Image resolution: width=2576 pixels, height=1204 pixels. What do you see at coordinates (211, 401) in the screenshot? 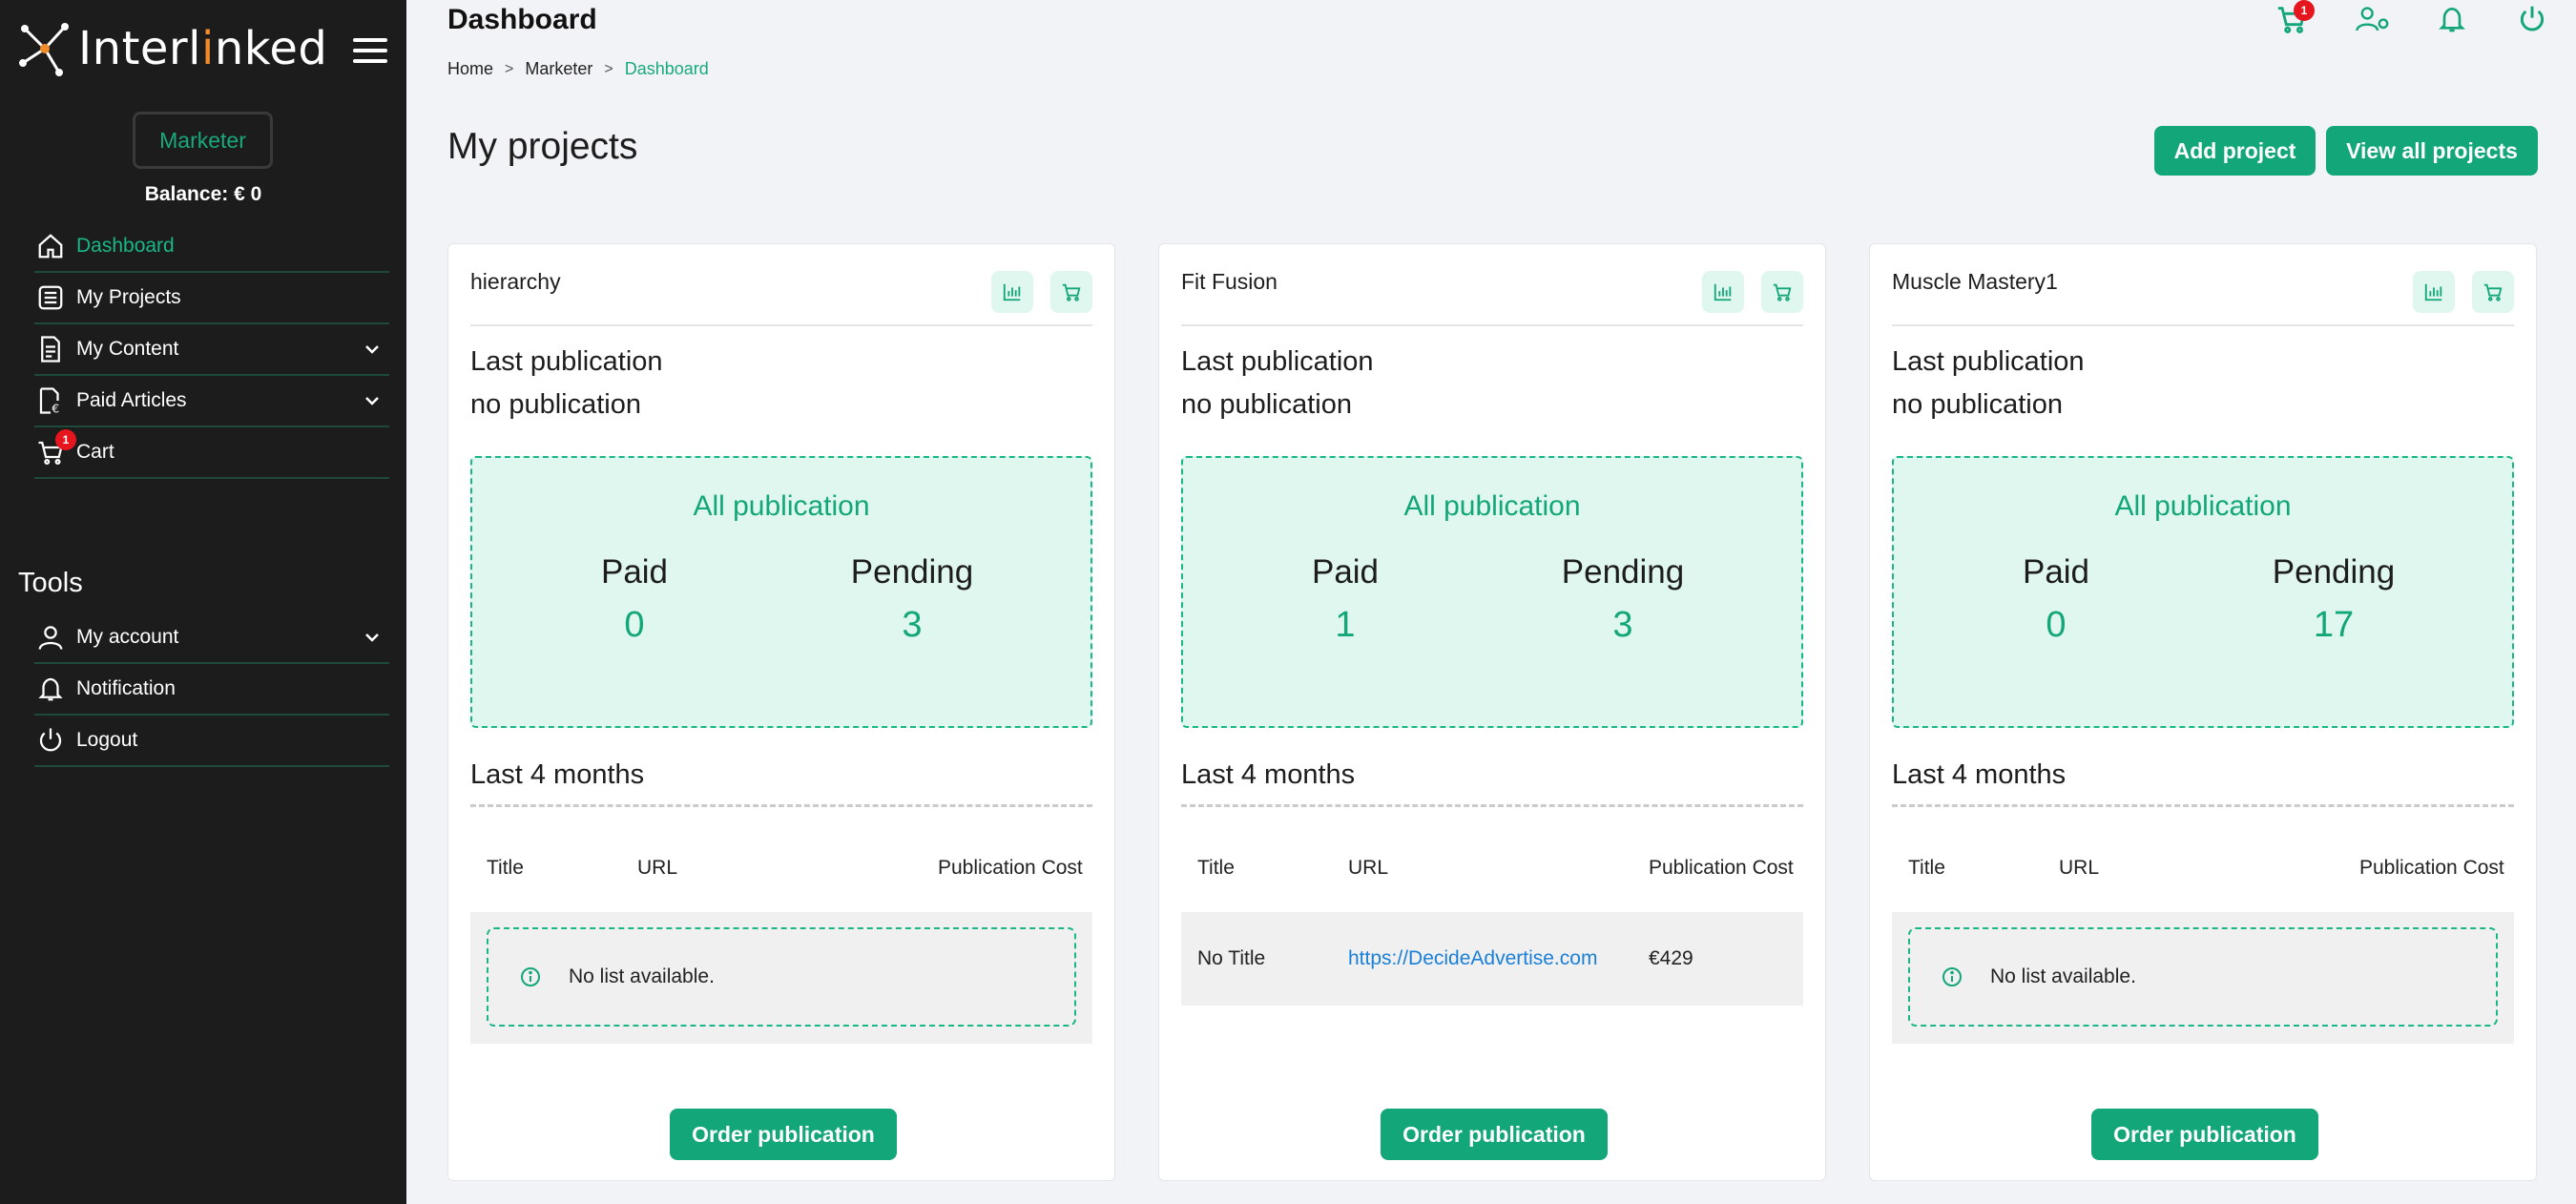
I see `sidebar-item-paid-articles: € Paid Articles` at bounding box center [211, 401].